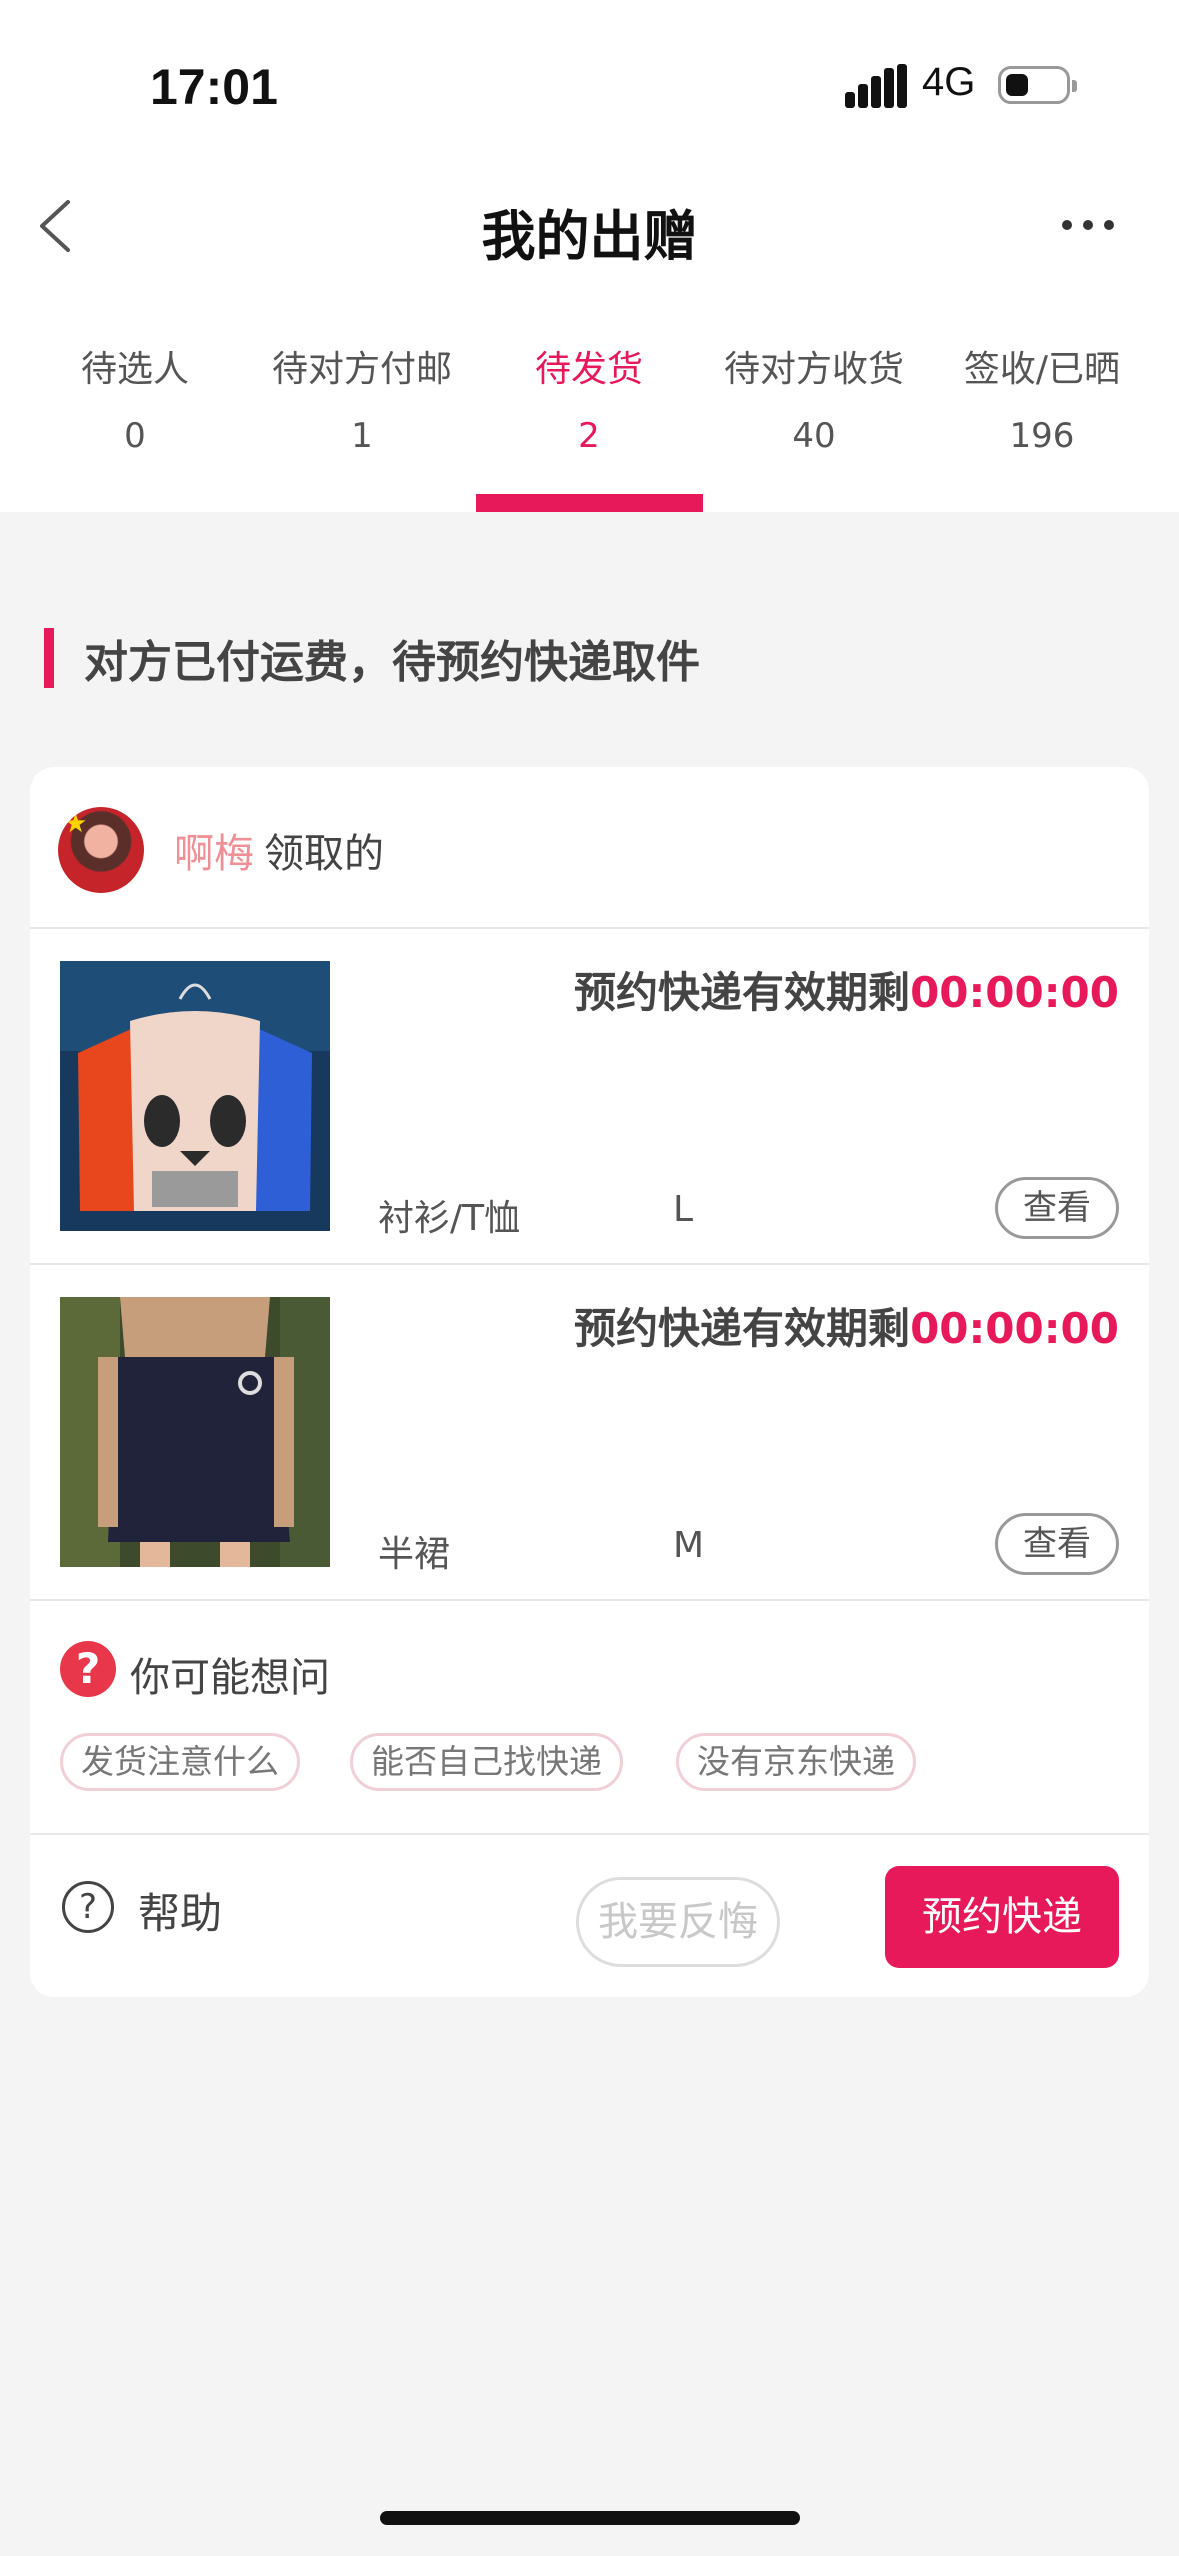 Image resolution: width=1179 pixels, height=2556 pixels. Describe the element at coordinates (589, 503) in the screenshot. I see `active-tab-indicator` at that location.